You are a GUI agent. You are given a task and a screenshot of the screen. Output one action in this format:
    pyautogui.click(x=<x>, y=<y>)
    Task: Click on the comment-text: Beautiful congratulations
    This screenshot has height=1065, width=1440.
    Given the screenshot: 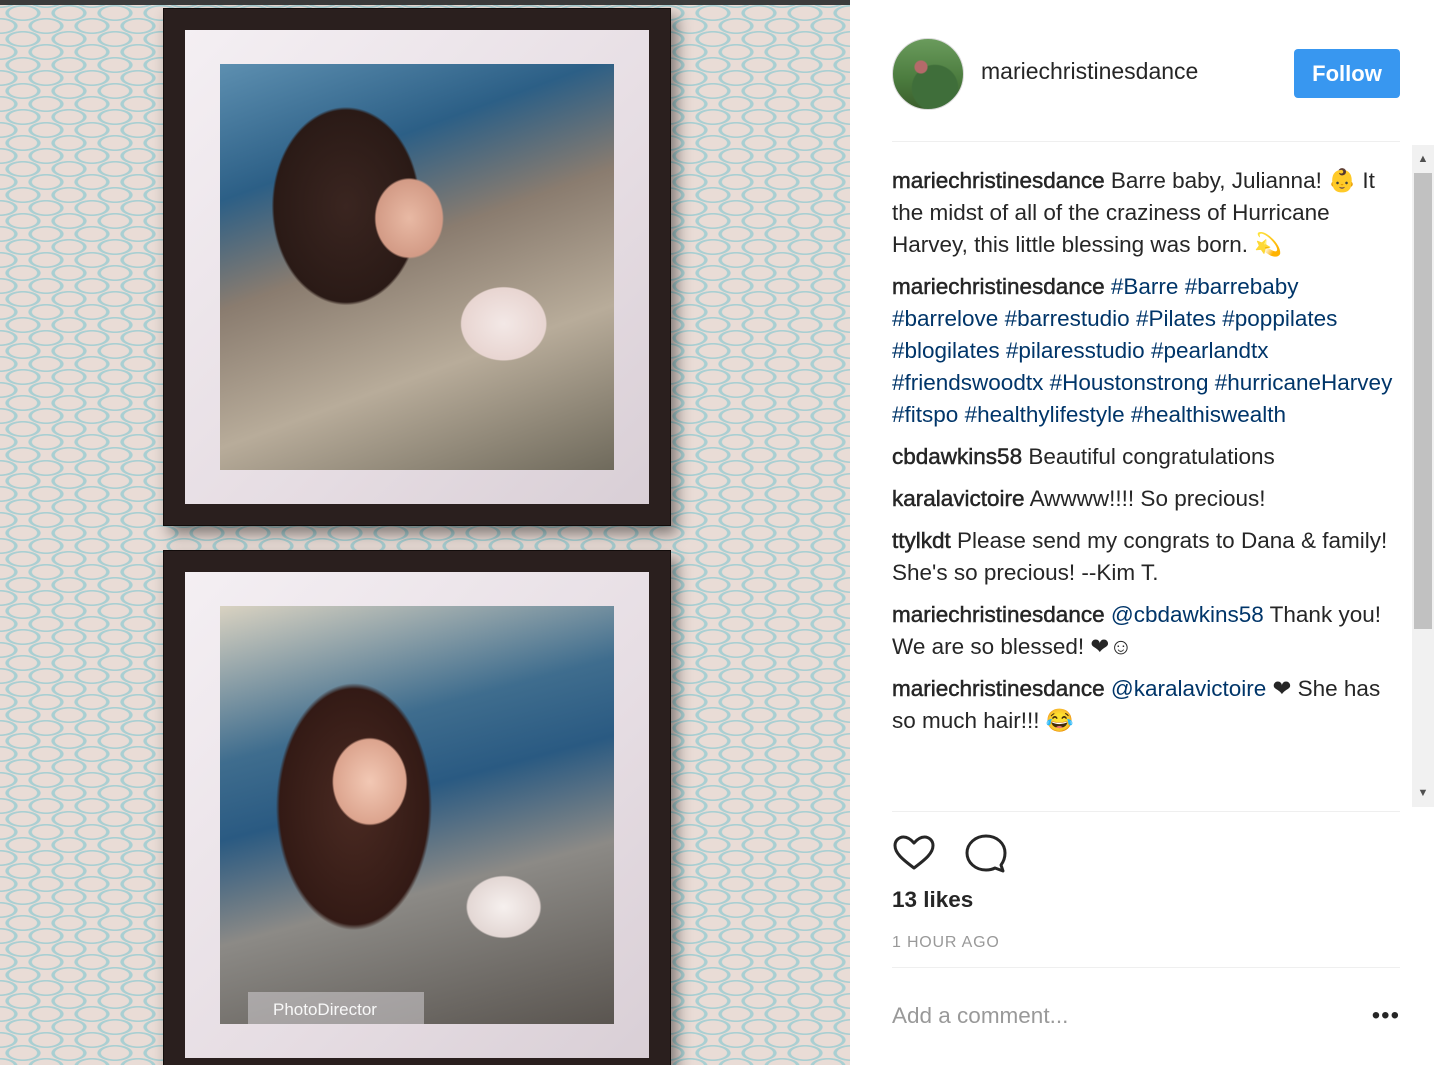 What is the action you would take?
    pyautogui.click(x=1151, y=456)
    